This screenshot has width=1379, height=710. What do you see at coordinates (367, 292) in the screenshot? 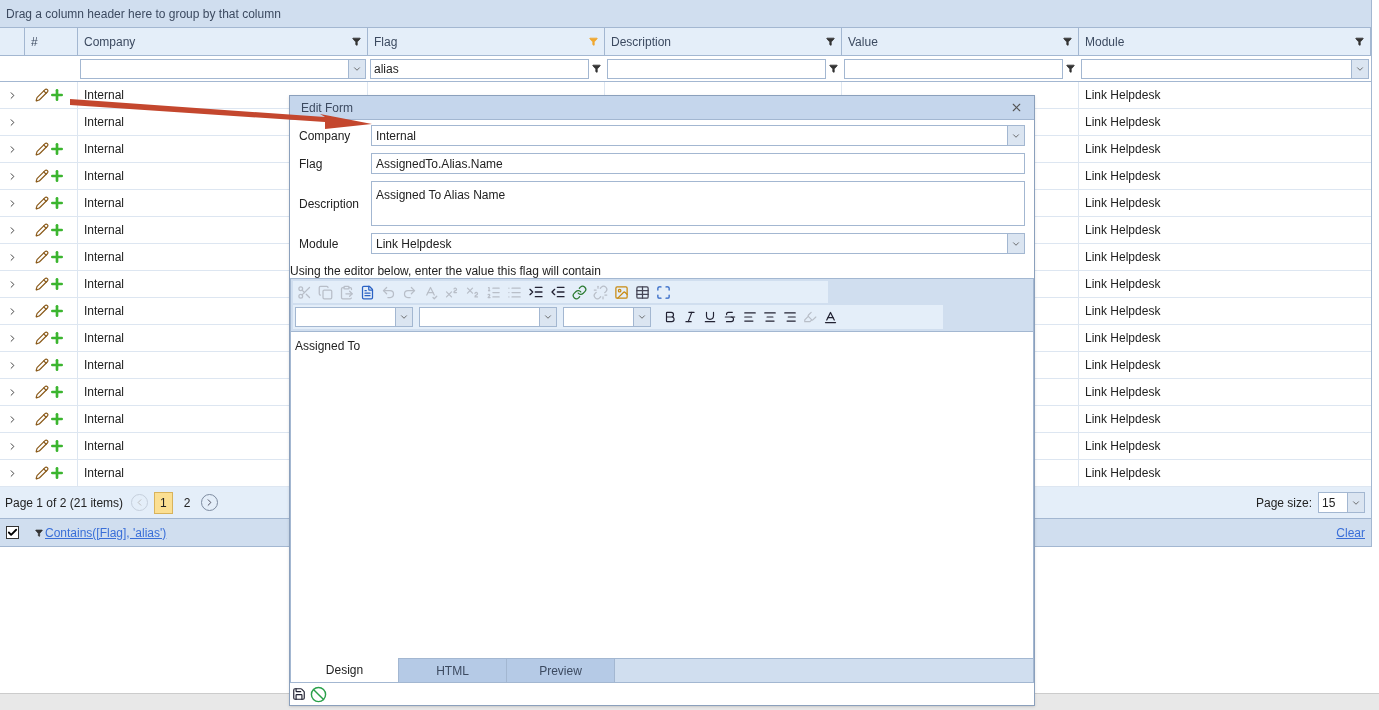
I see `paste-word-icon` at bounding box center [367, 292].